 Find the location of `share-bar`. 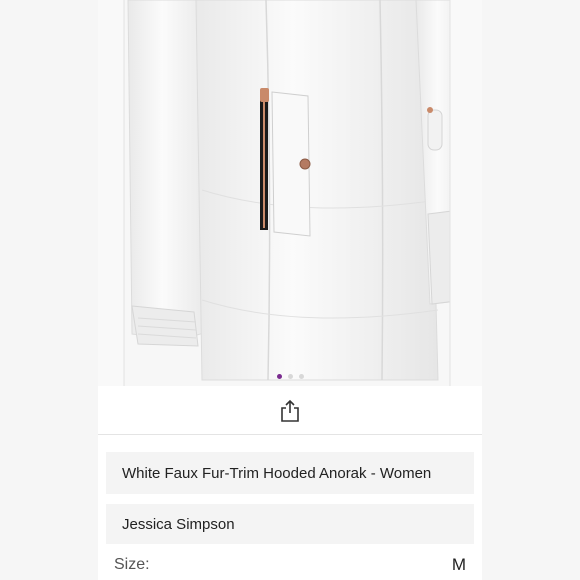

share-bar is located at coordinates (290, 411).